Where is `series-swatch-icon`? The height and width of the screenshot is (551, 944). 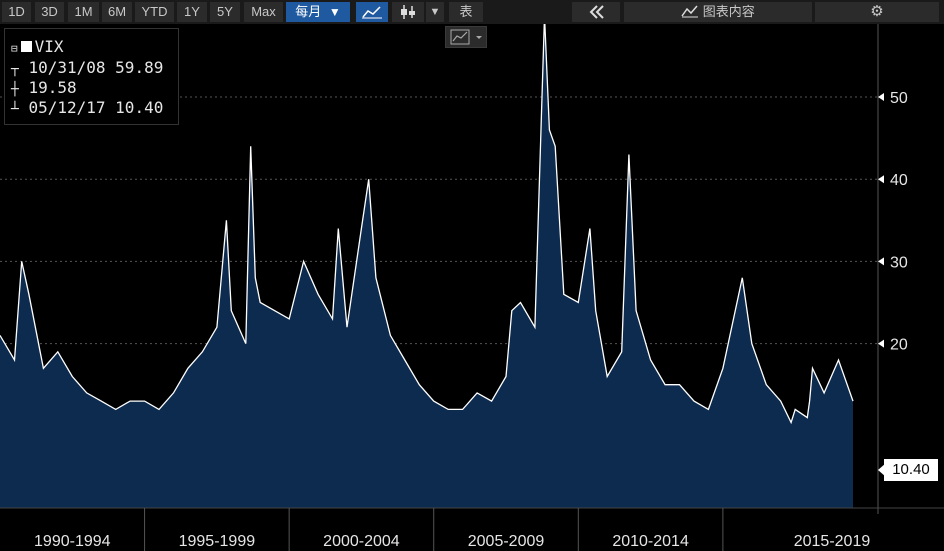
series-swatch-icon is located at coordinates (26, 46).